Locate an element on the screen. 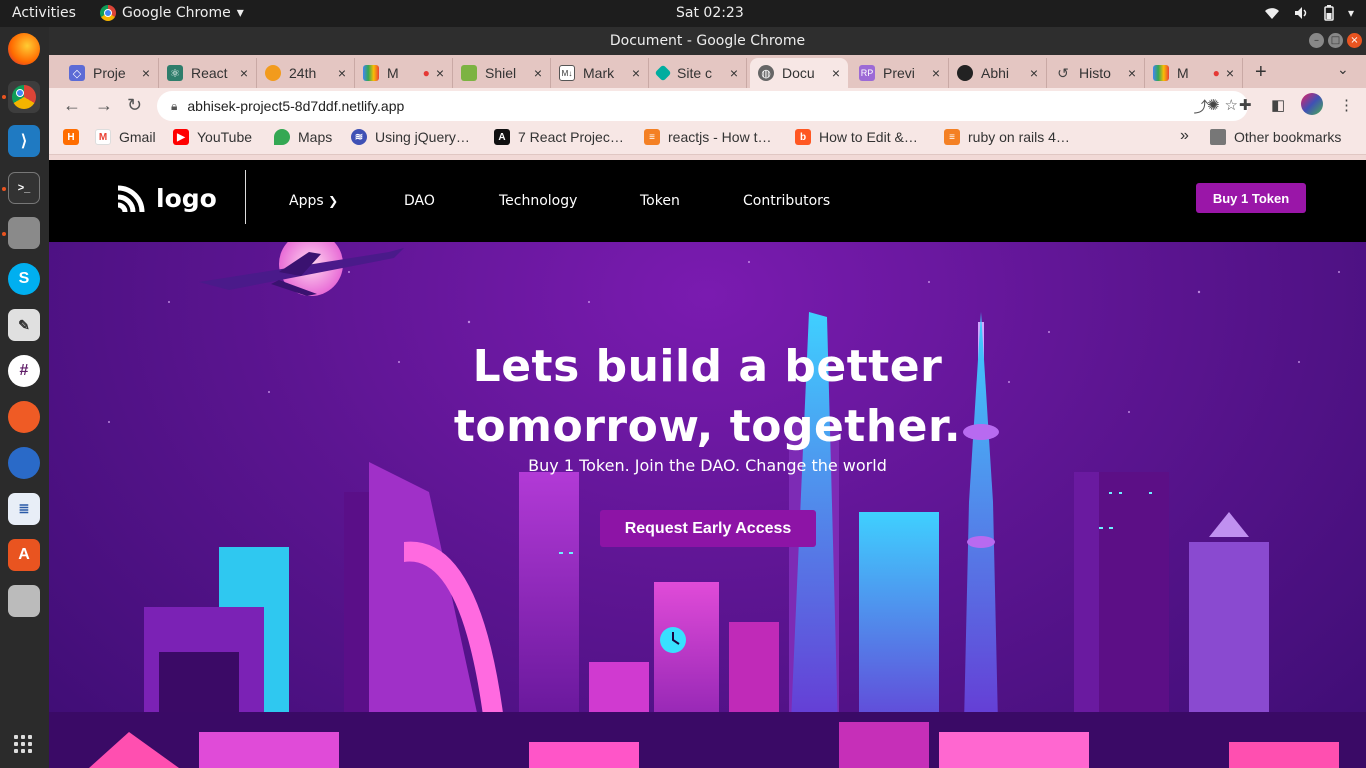 The width and height of the screenshot is (1366, 768). nav-apps: Apps ❯ is located at coordinates (313, 201).